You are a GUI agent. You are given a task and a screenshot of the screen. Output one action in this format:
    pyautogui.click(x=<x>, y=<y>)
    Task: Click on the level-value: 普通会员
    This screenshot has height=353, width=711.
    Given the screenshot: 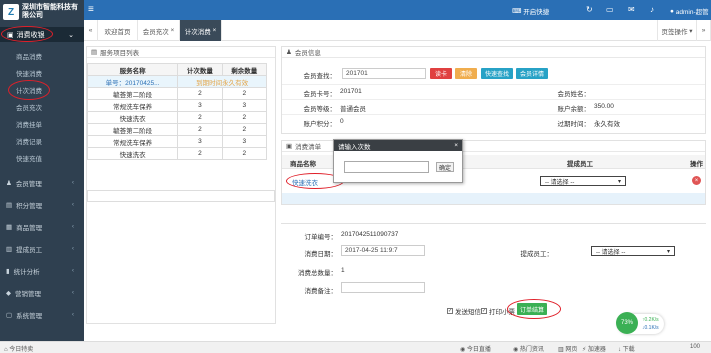 What is the action you would take?
    pyautogui.click(x=353, y=109)
    